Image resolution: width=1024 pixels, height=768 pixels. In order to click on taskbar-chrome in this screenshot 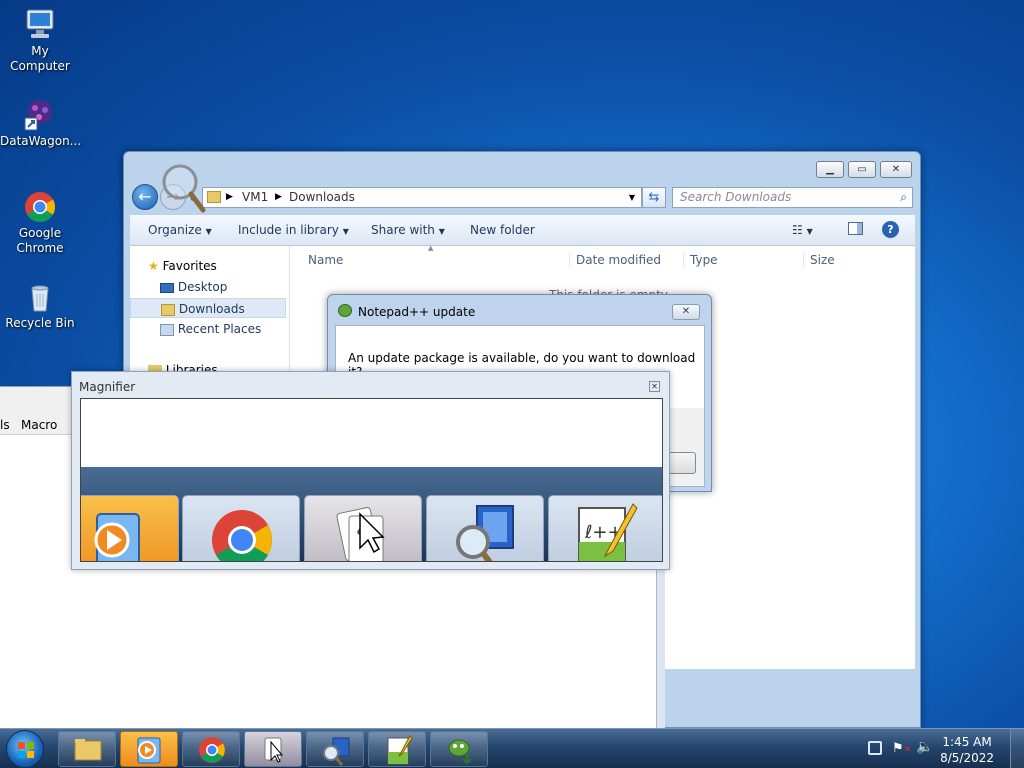, I will do `click(211, 749)`.